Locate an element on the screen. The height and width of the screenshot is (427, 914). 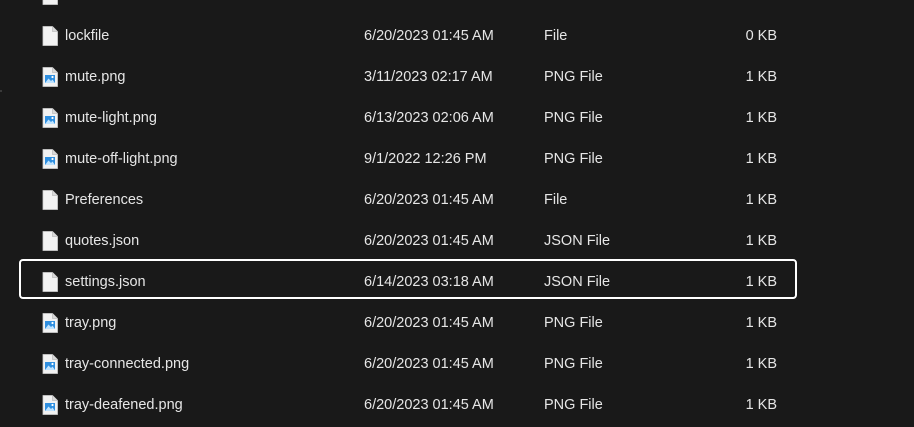
file-row: lockfile 6/20/2023 01:45 AM File 0 KB is located at coordinates (457, 36).